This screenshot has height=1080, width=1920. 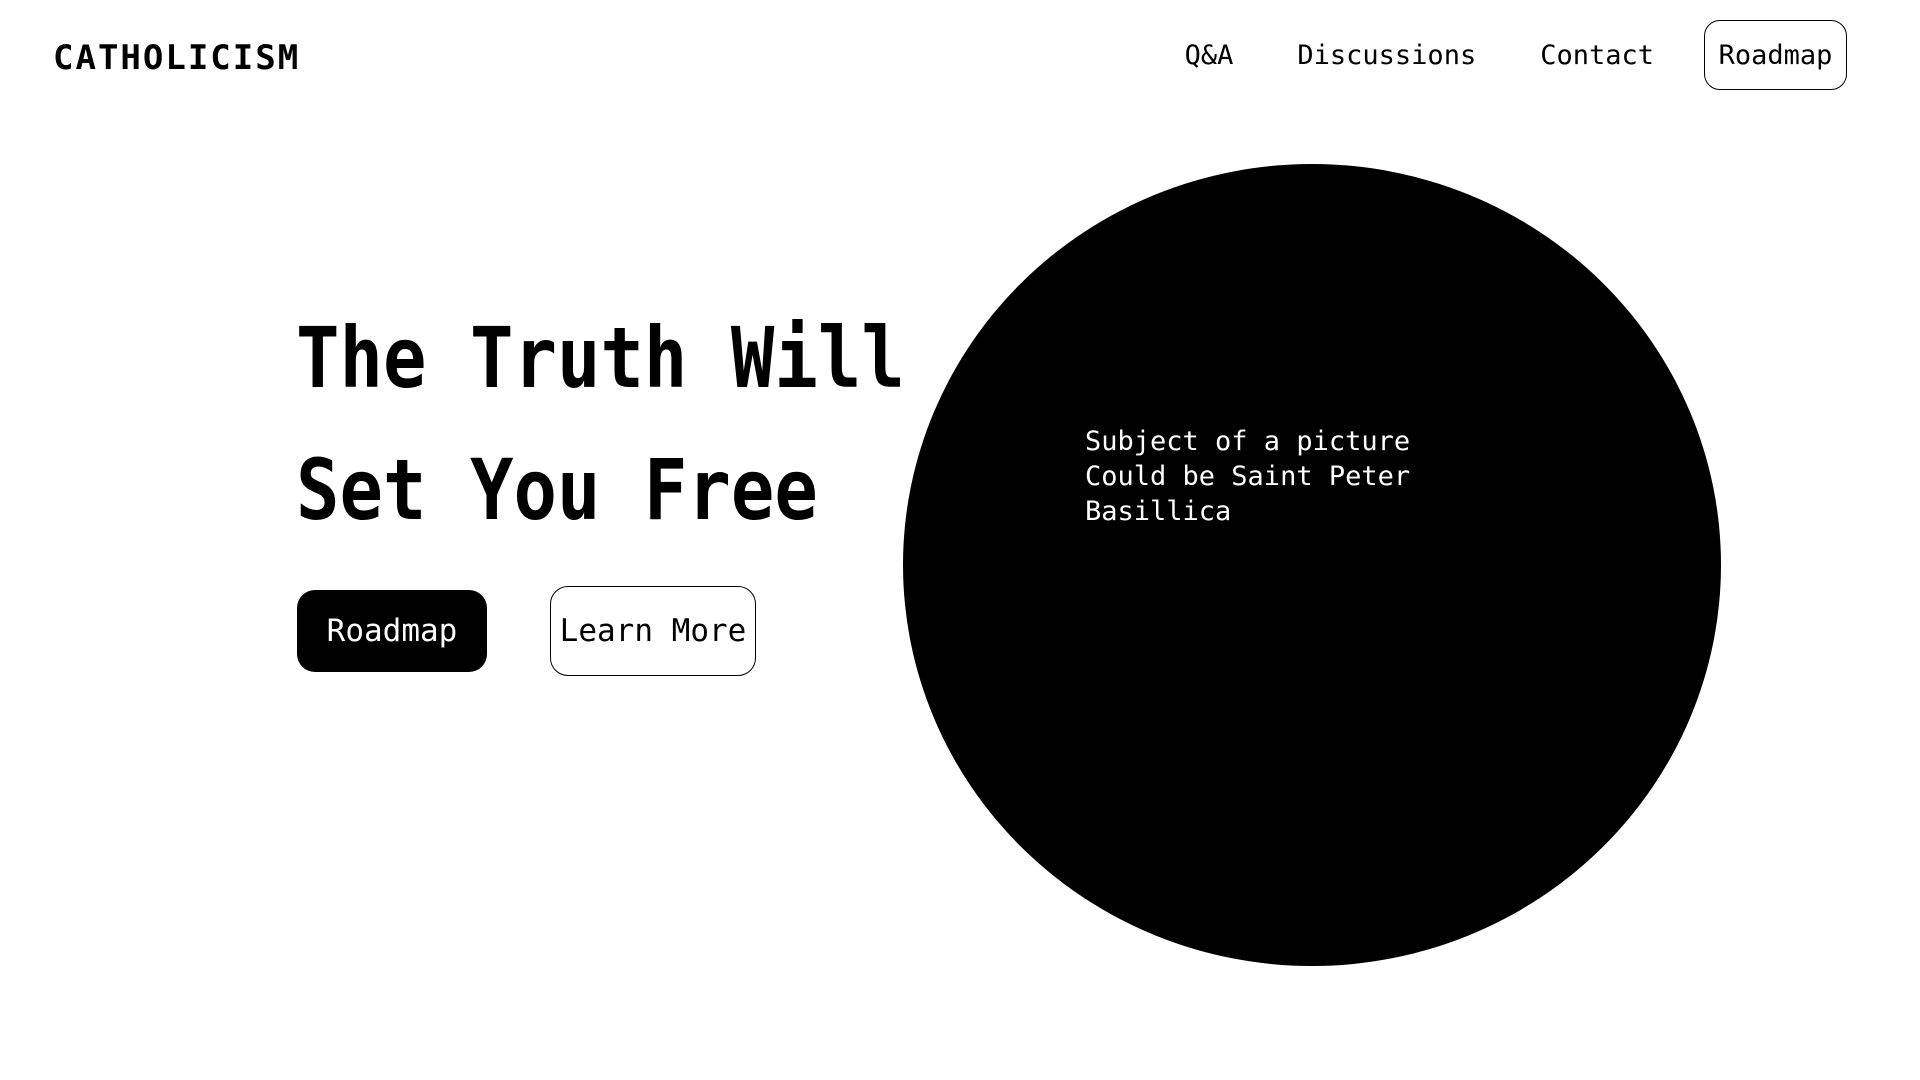 What do you see at coordinates (1248, 441) in the screenshot?
I see `caption-line-1: Subject of a picture` at bounding box center [1248, 441].